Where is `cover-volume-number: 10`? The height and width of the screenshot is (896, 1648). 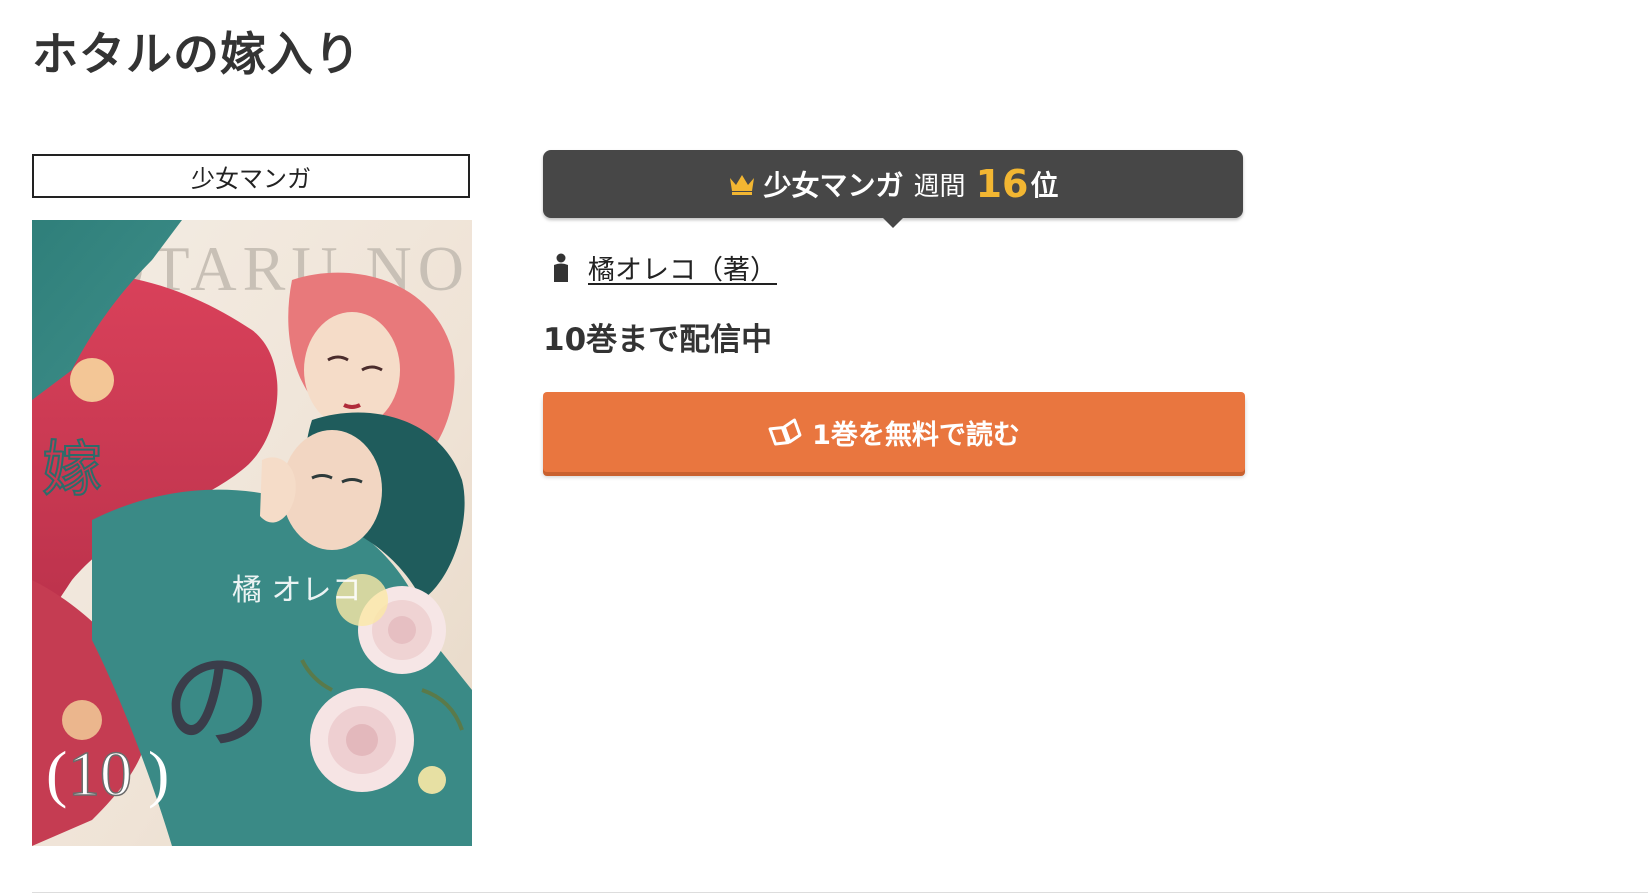
cover-volume-number: 10 is located at coordinates (100, 773).